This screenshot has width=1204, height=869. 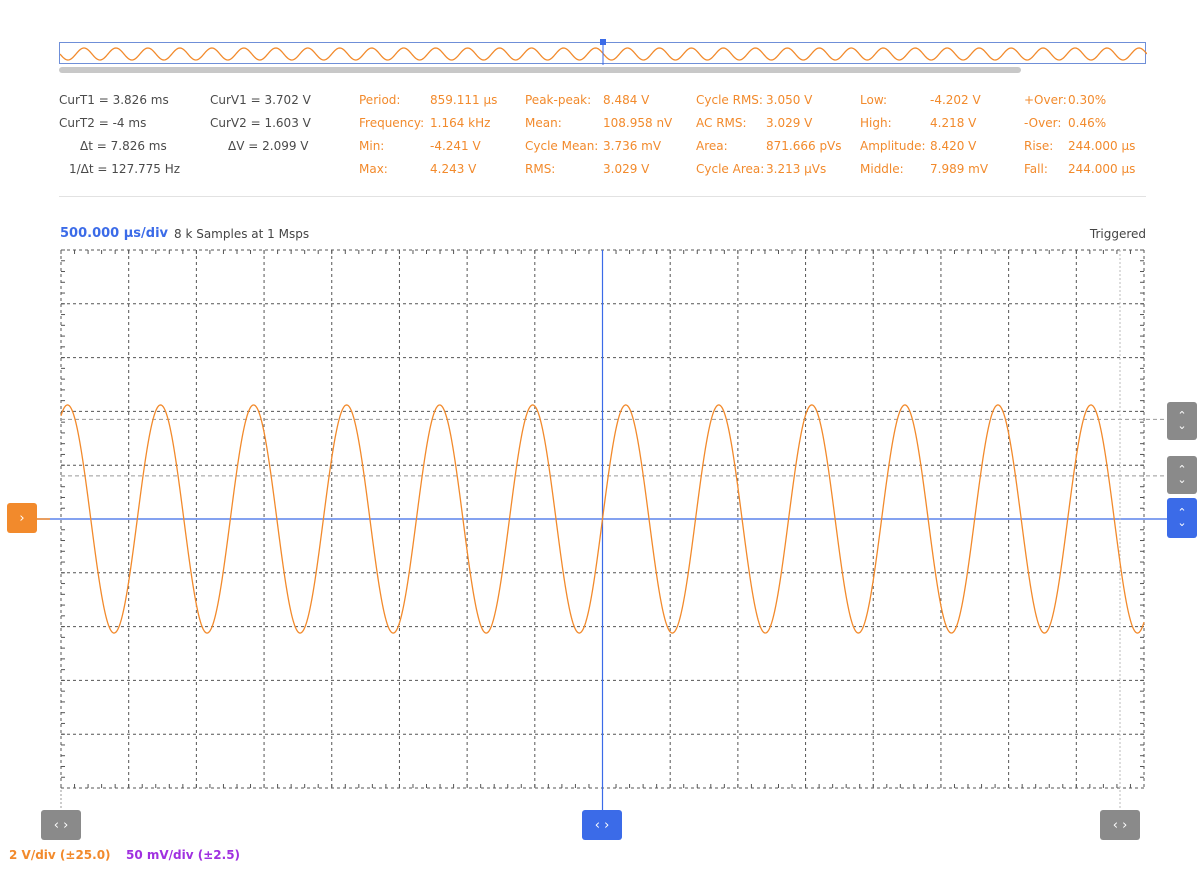 I want to click on cursor-v2-handle: ⌃ ⌄, so click(x=1182, y=475).